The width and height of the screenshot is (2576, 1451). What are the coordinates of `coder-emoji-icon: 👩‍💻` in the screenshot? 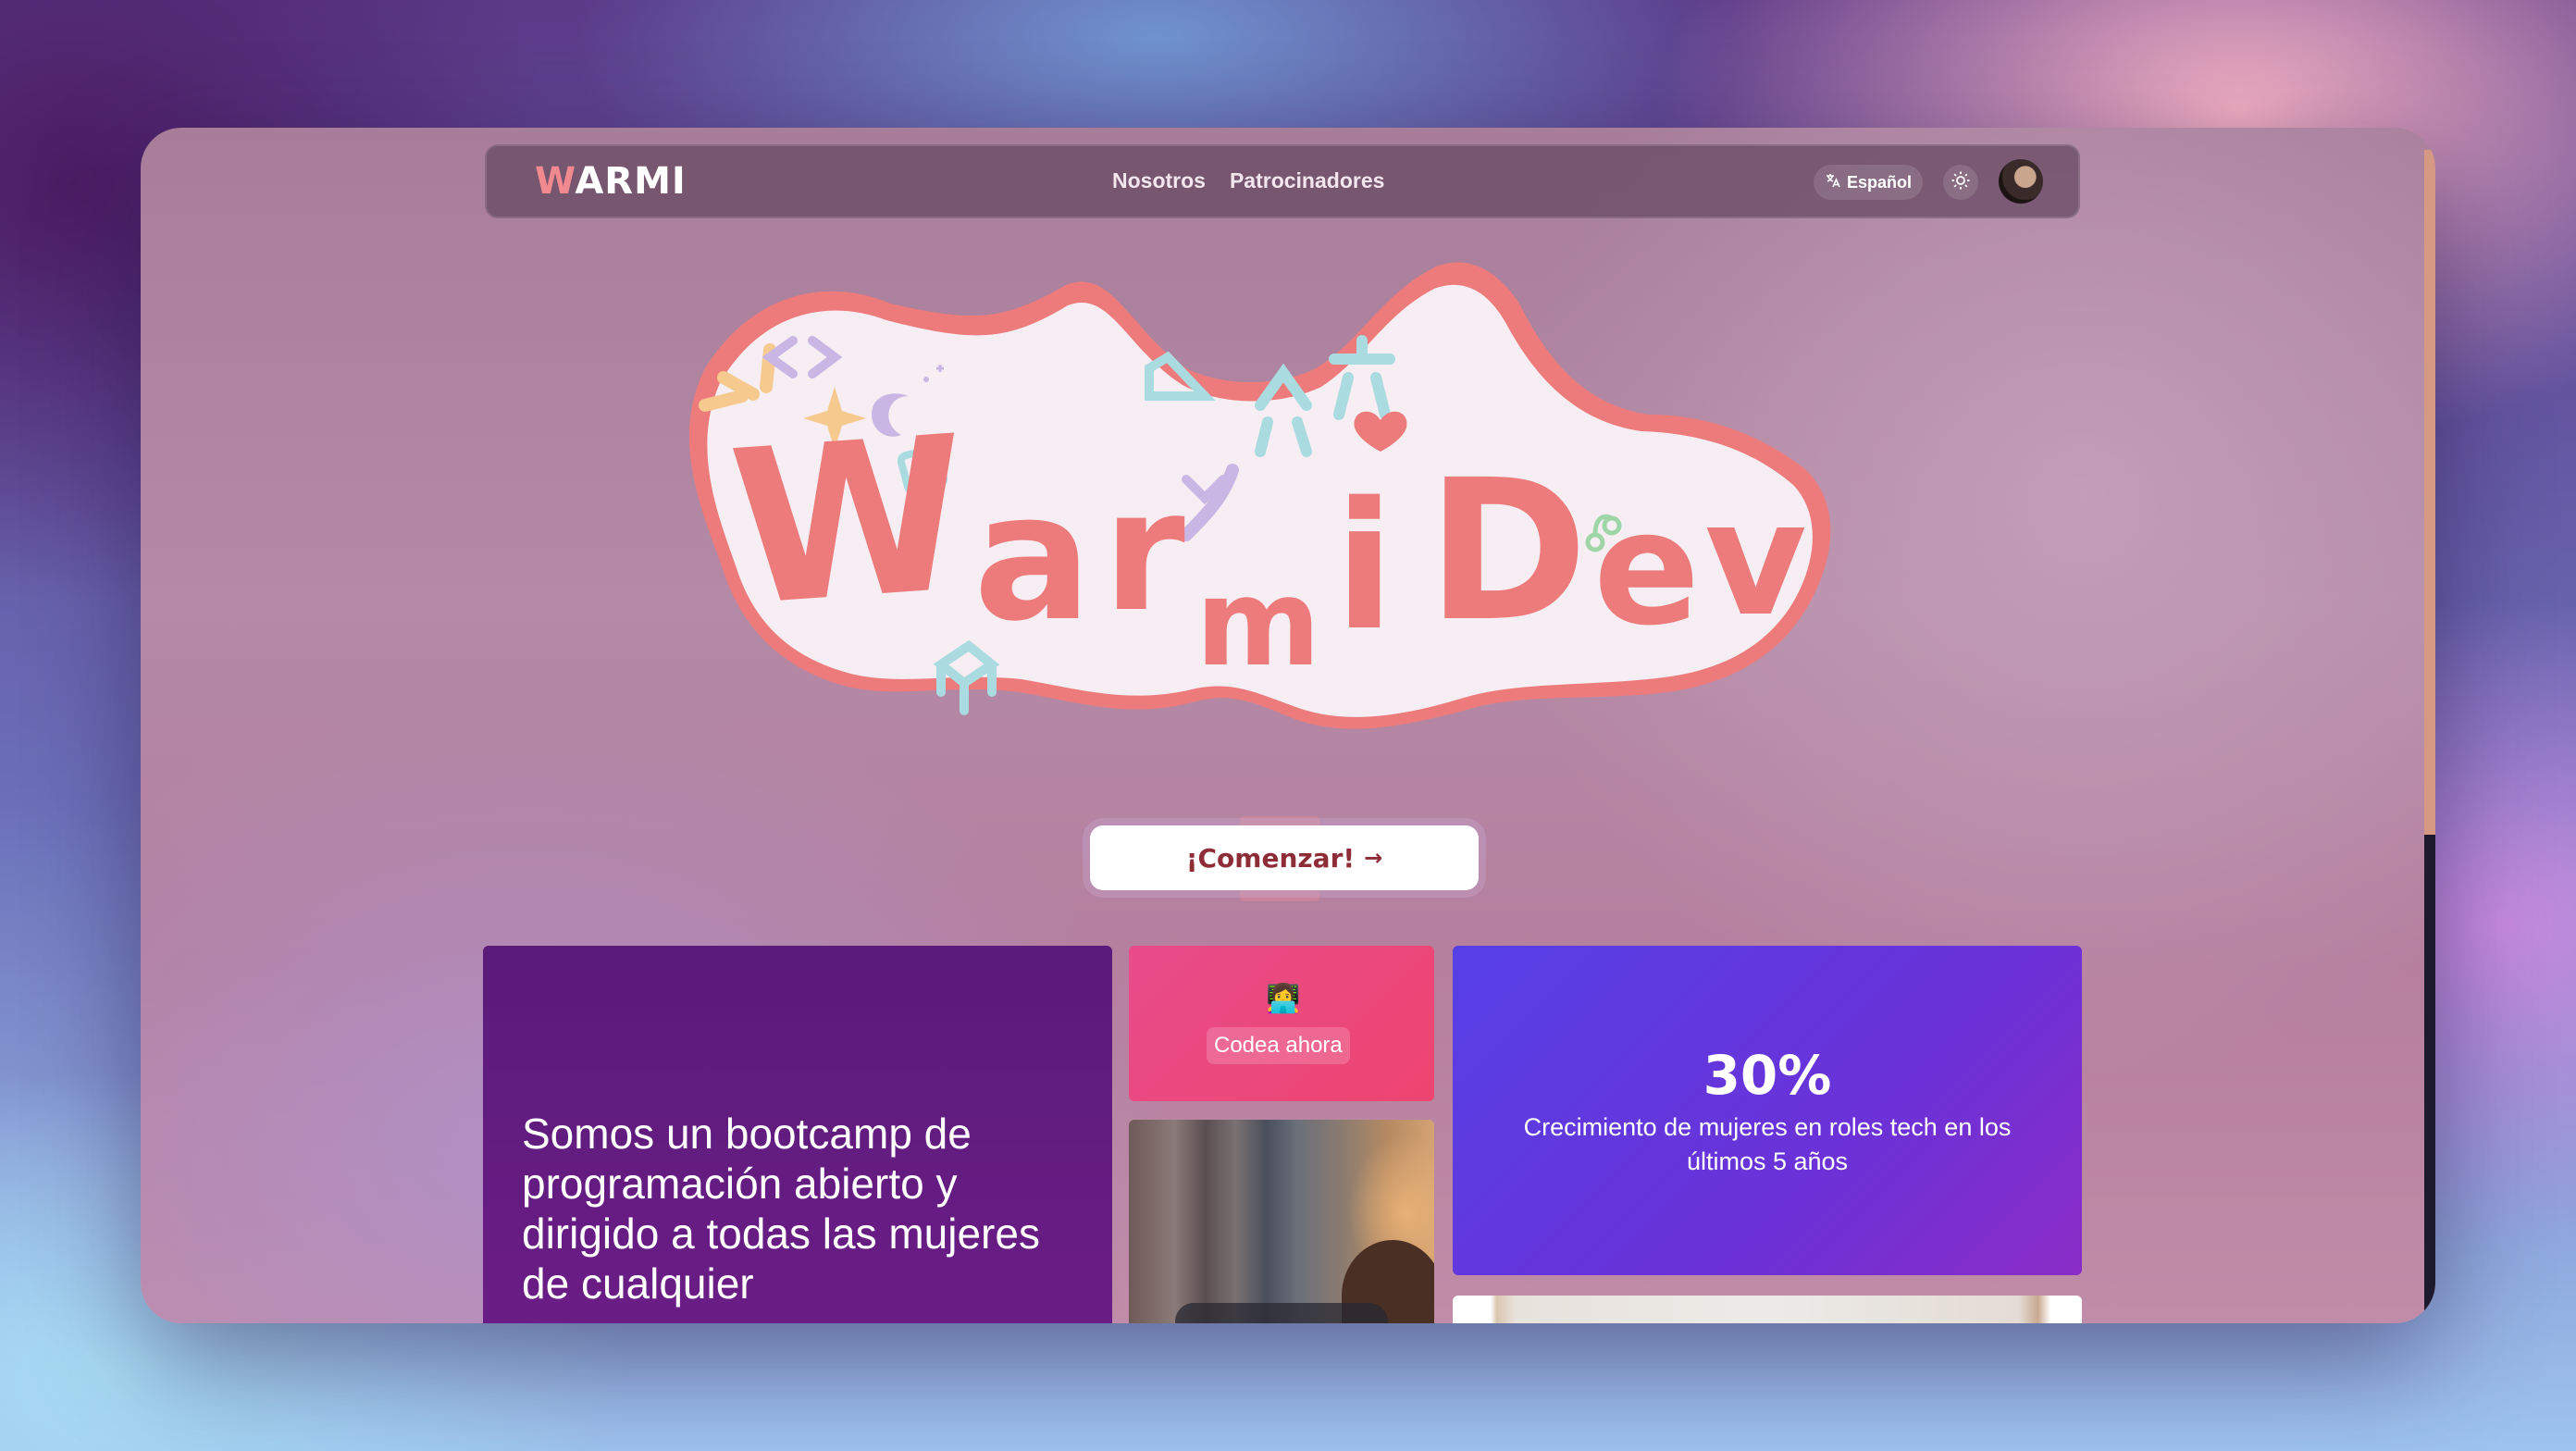 It's located at (1283, 999).